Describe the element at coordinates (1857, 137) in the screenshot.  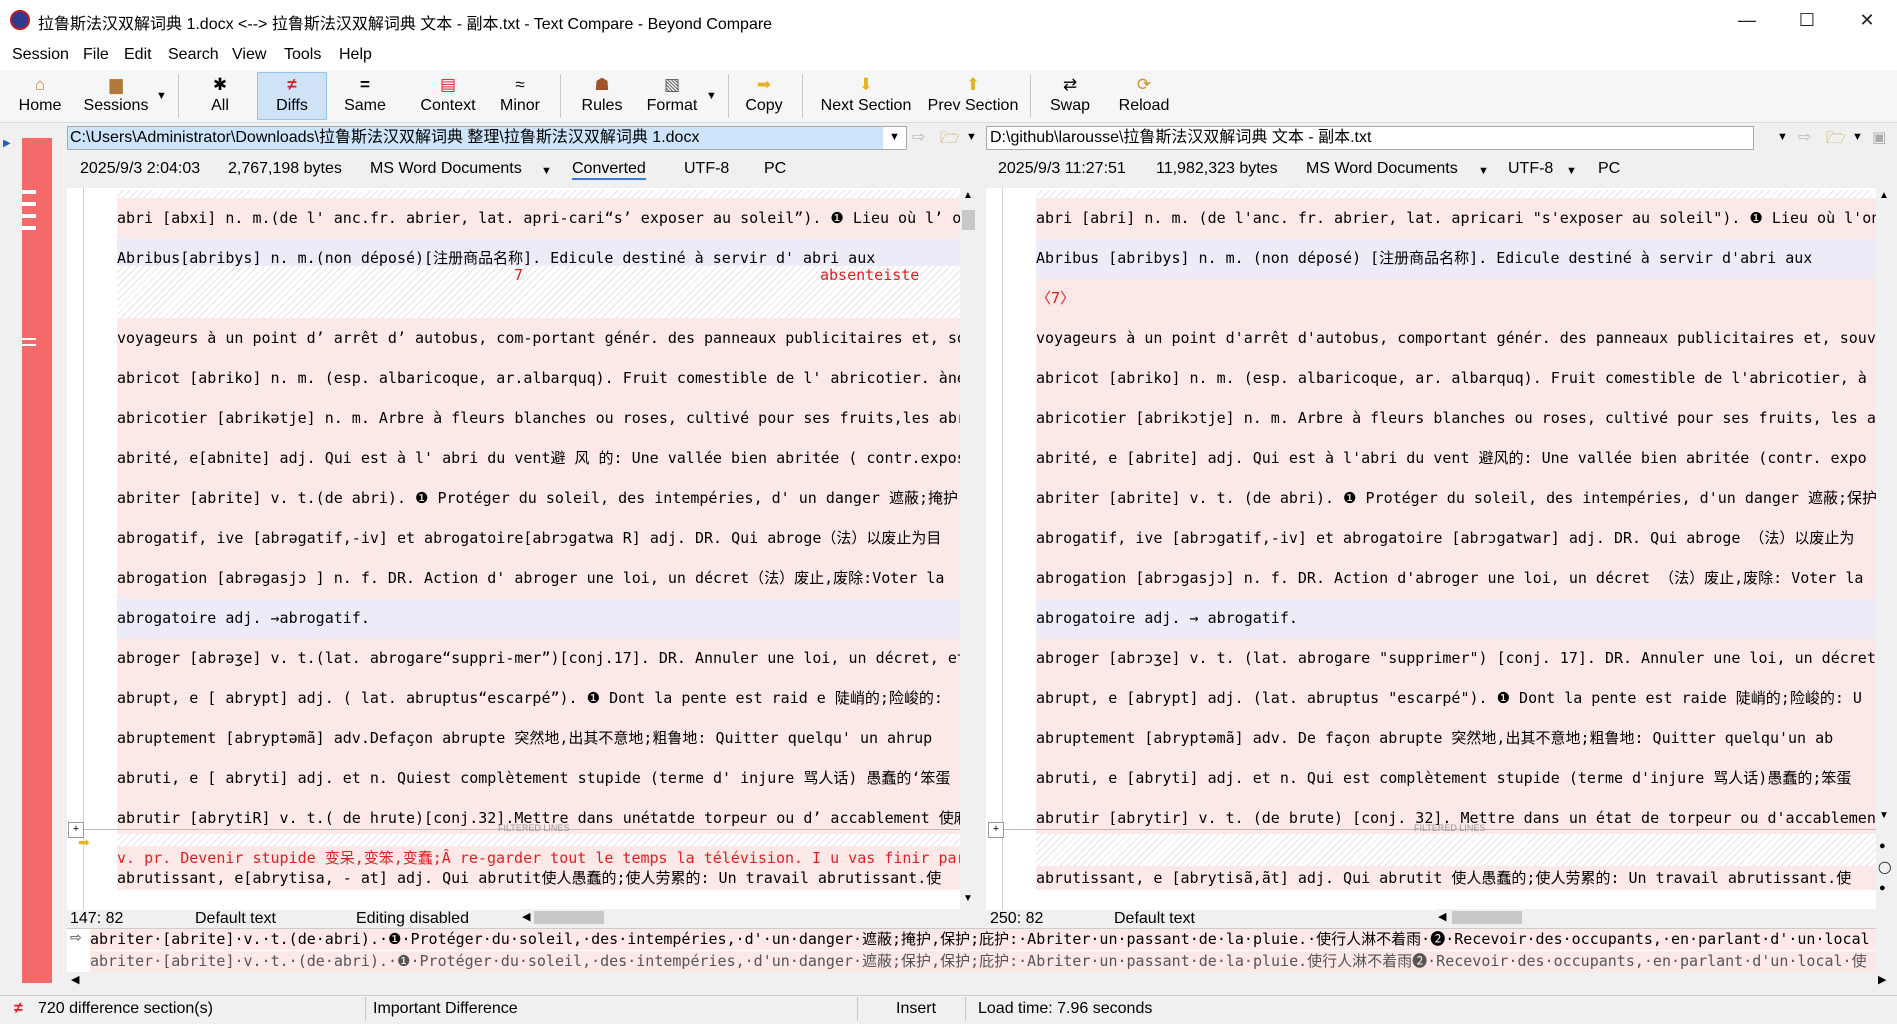
I see `right-browse-dropdown-icon: ▼` at that location.